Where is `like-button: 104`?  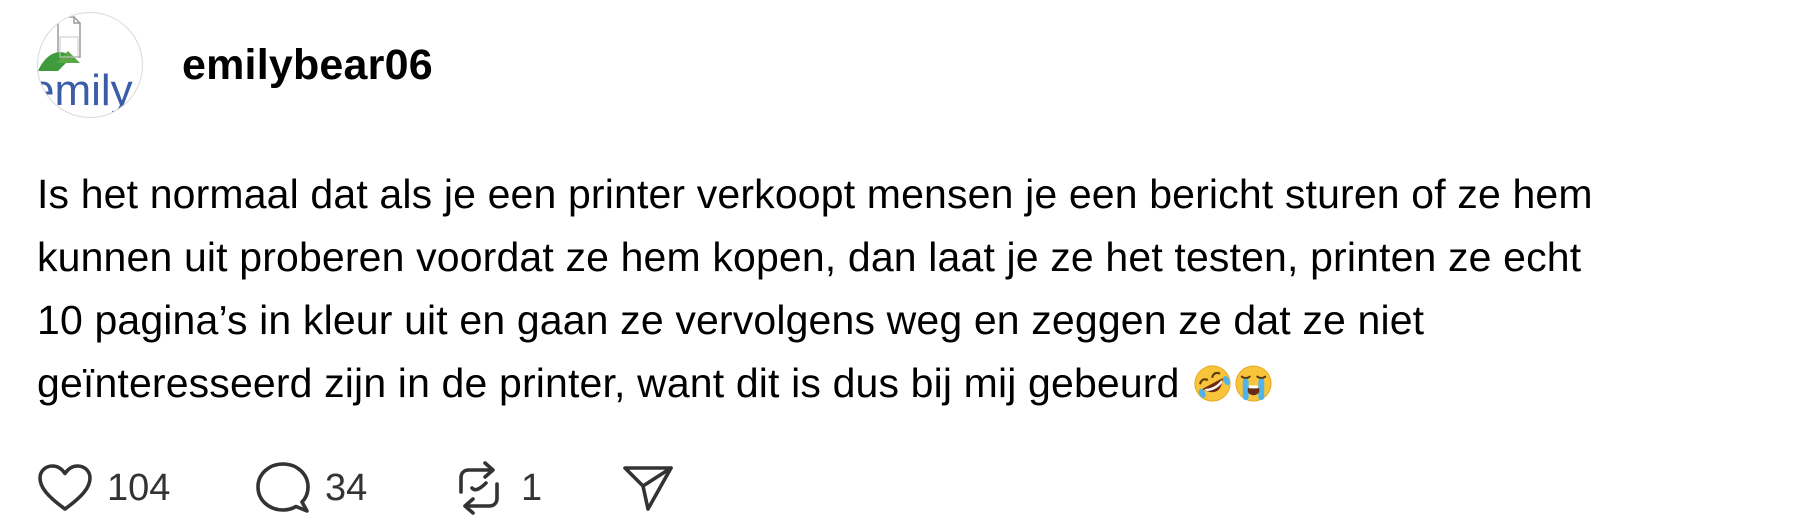
like-button: 104 is located at coordinates (103, 488).